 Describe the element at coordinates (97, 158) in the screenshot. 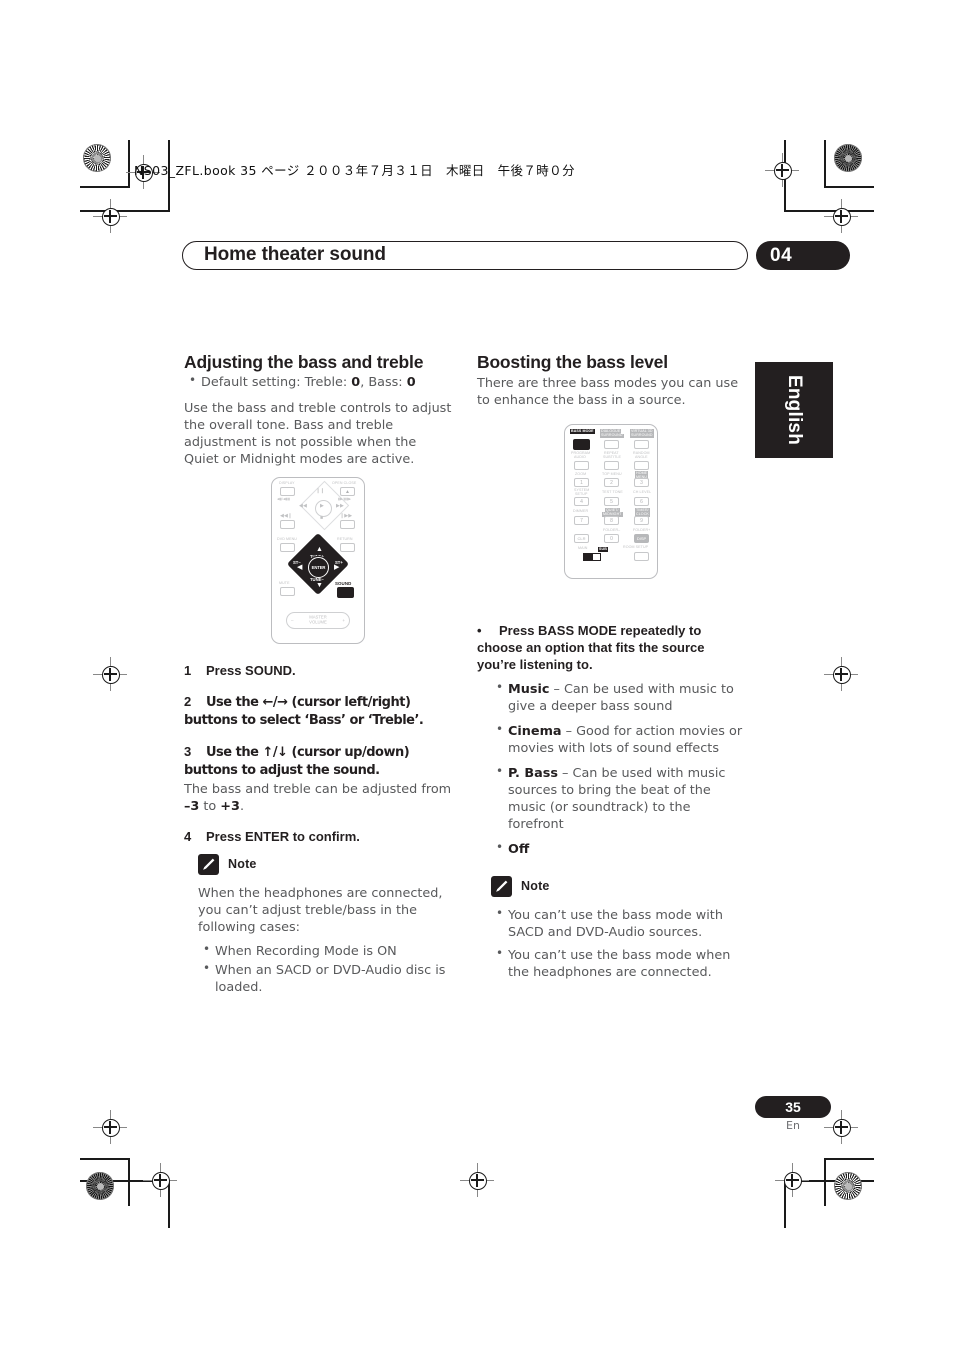

I see `registration-target-top-left` at that location.